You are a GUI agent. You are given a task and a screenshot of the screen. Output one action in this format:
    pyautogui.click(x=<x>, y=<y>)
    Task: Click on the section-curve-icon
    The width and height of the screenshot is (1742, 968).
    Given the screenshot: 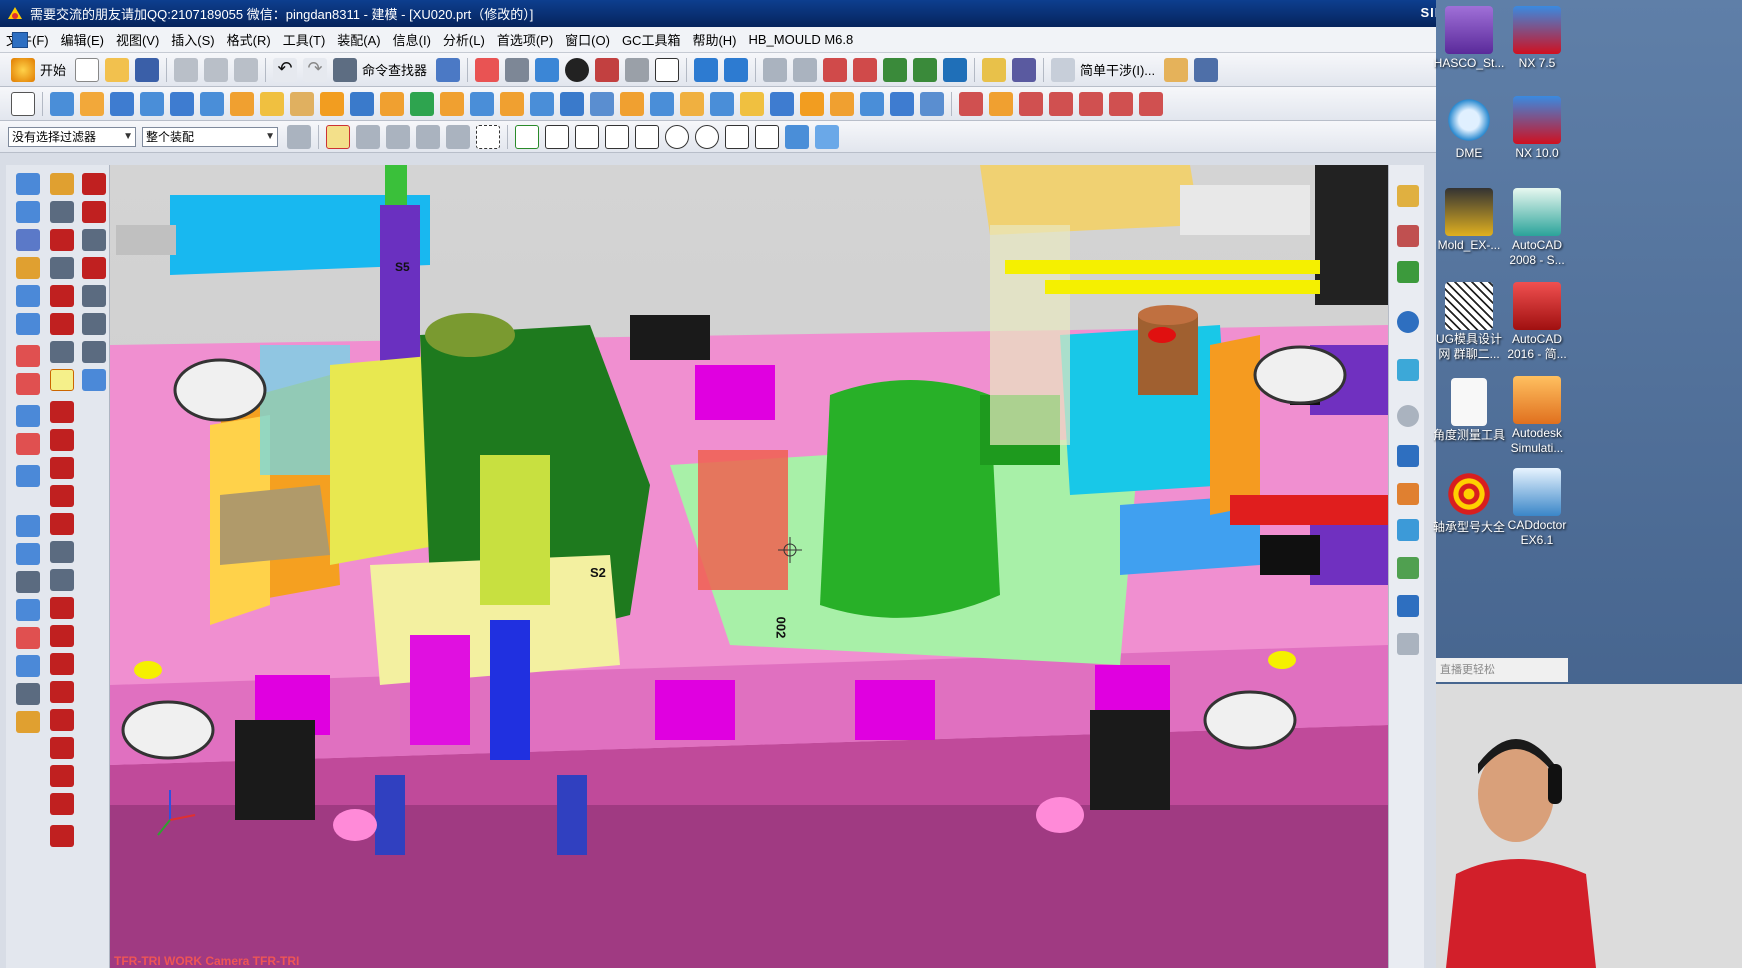 What is the action you would take?
    pyautogui.click(x=62, y=468)
    